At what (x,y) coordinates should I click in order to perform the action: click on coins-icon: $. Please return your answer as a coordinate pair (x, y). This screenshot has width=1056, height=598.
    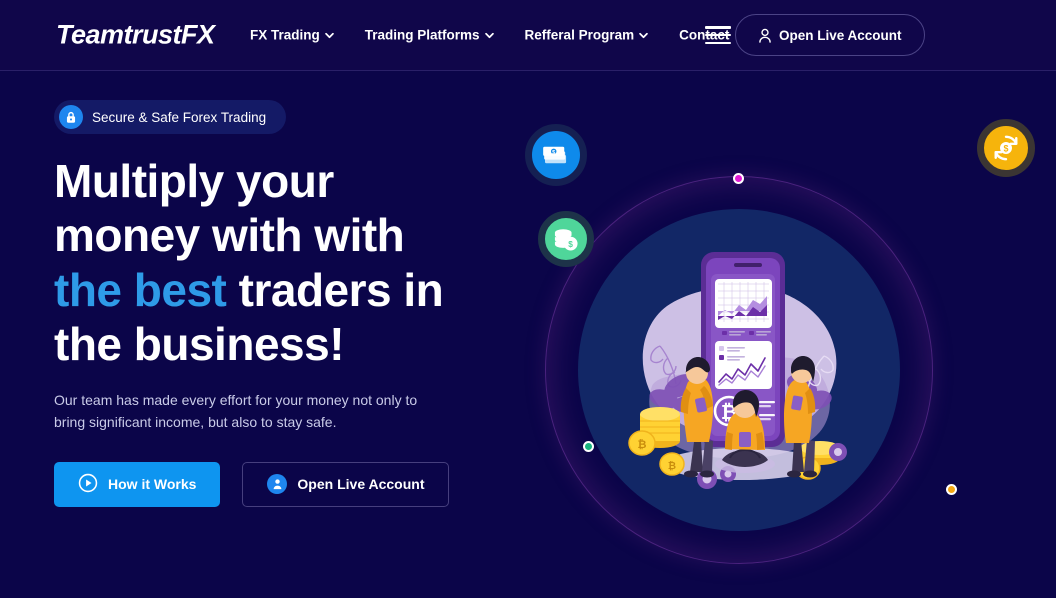
    Looking at the image, I should click on (566, 239).